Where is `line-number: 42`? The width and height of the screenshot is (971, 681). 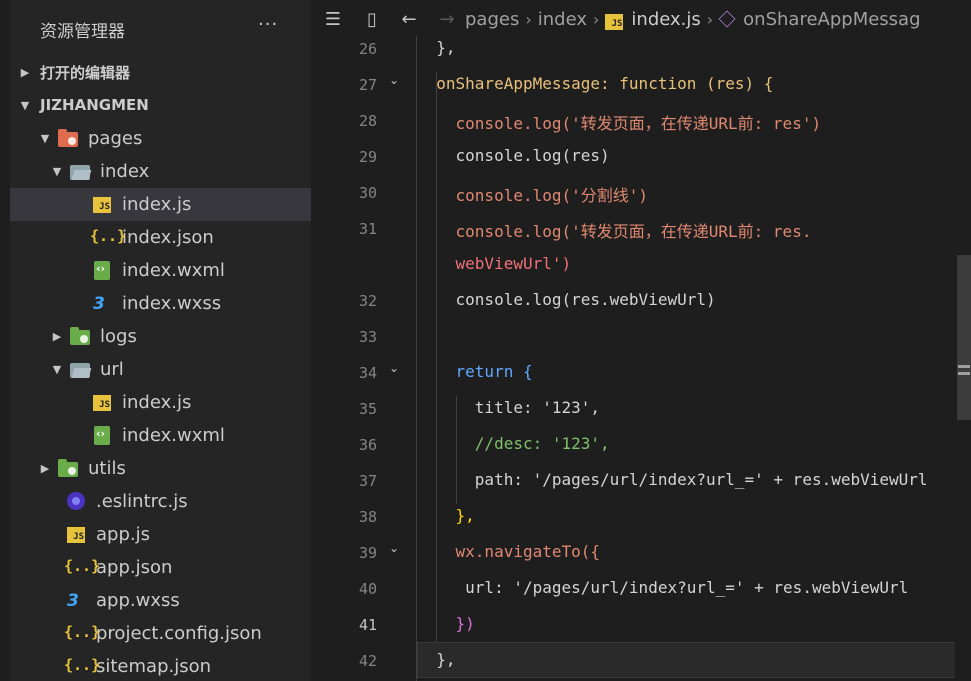 line-number: 42 is located at coordinates (367, 661).